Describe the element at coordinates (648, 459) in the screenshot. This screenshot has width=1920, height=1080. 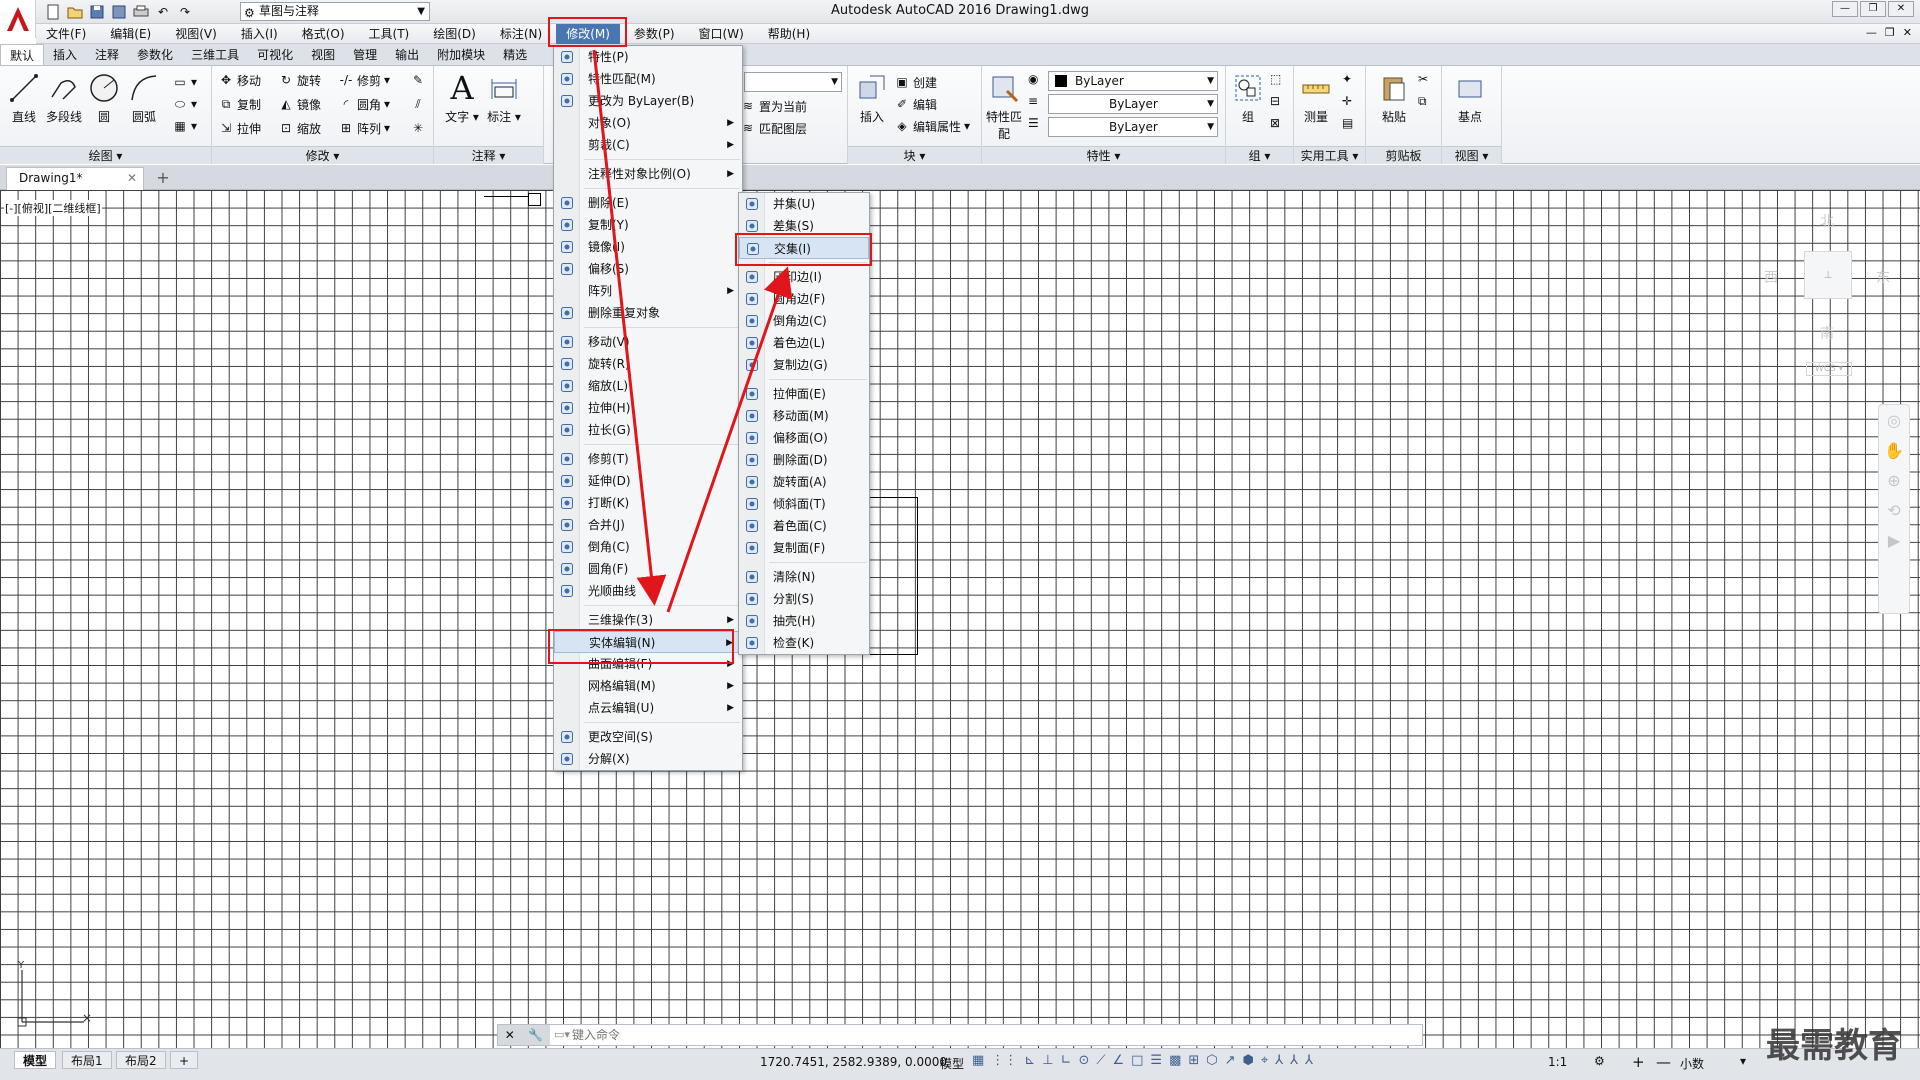
I see `modify-menu-item-21: 修剪(T)` at that location.